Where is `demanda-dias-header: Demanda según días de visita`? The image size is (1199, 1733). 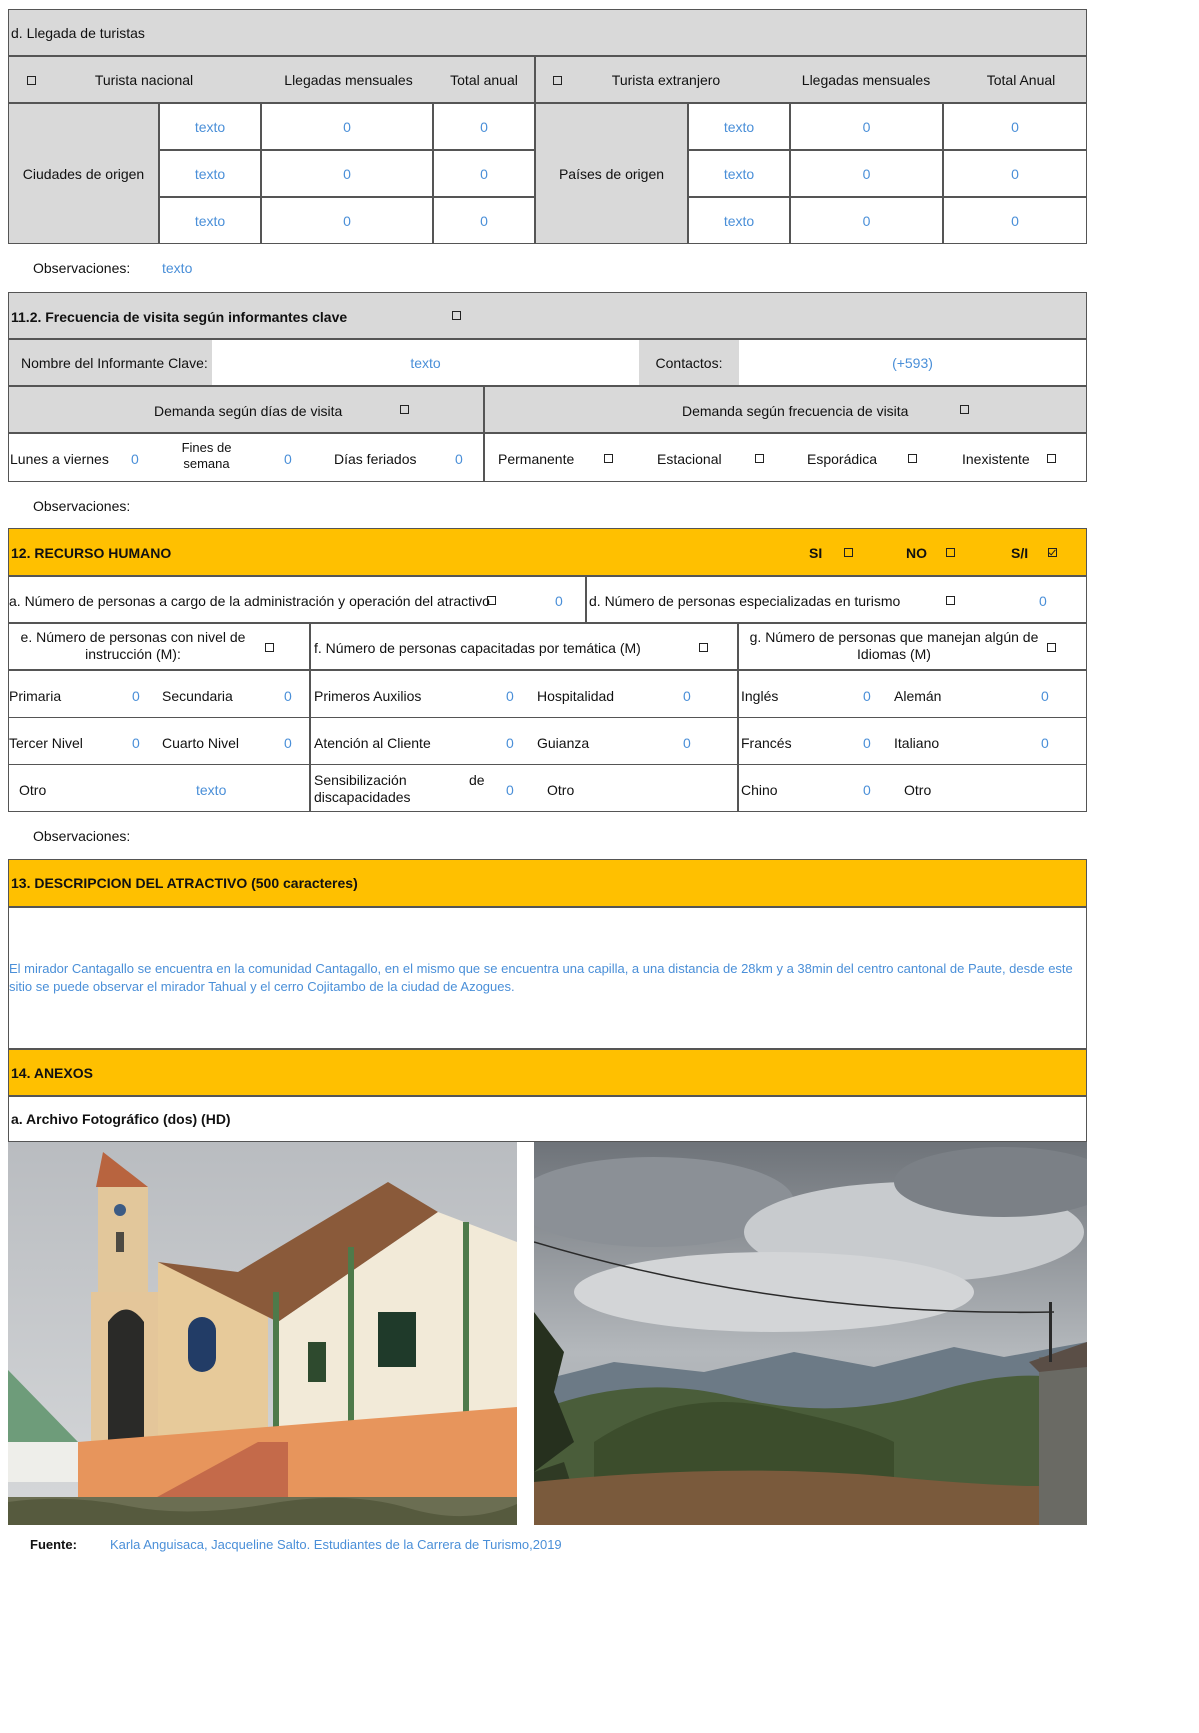 demanda-dias-header: Demanda según días de visita is located at coordinates (246, 409).